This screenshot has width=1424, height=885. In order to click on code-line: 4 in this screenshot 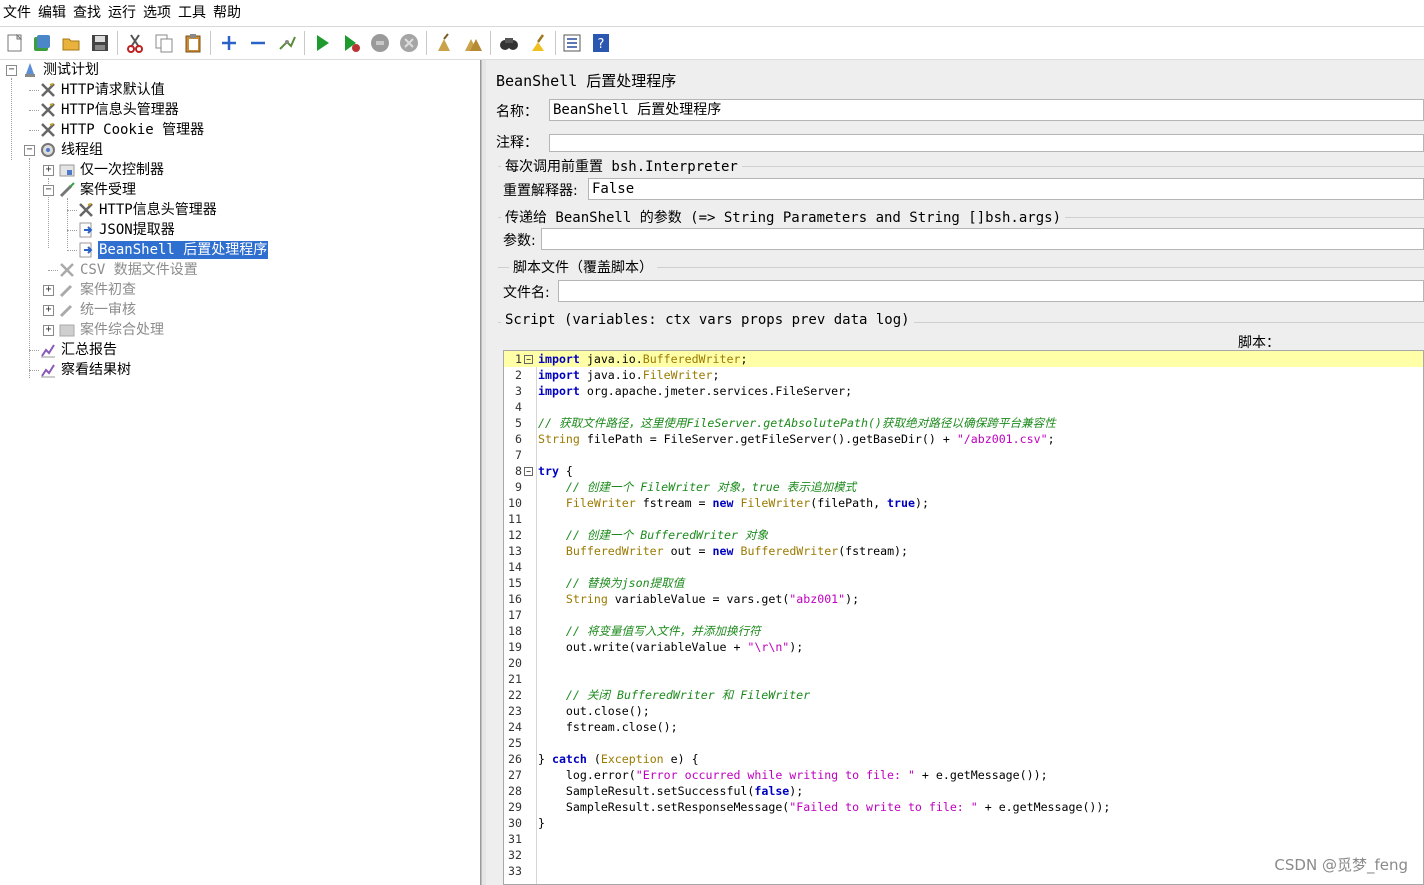, I will do `click(963, 407)`.